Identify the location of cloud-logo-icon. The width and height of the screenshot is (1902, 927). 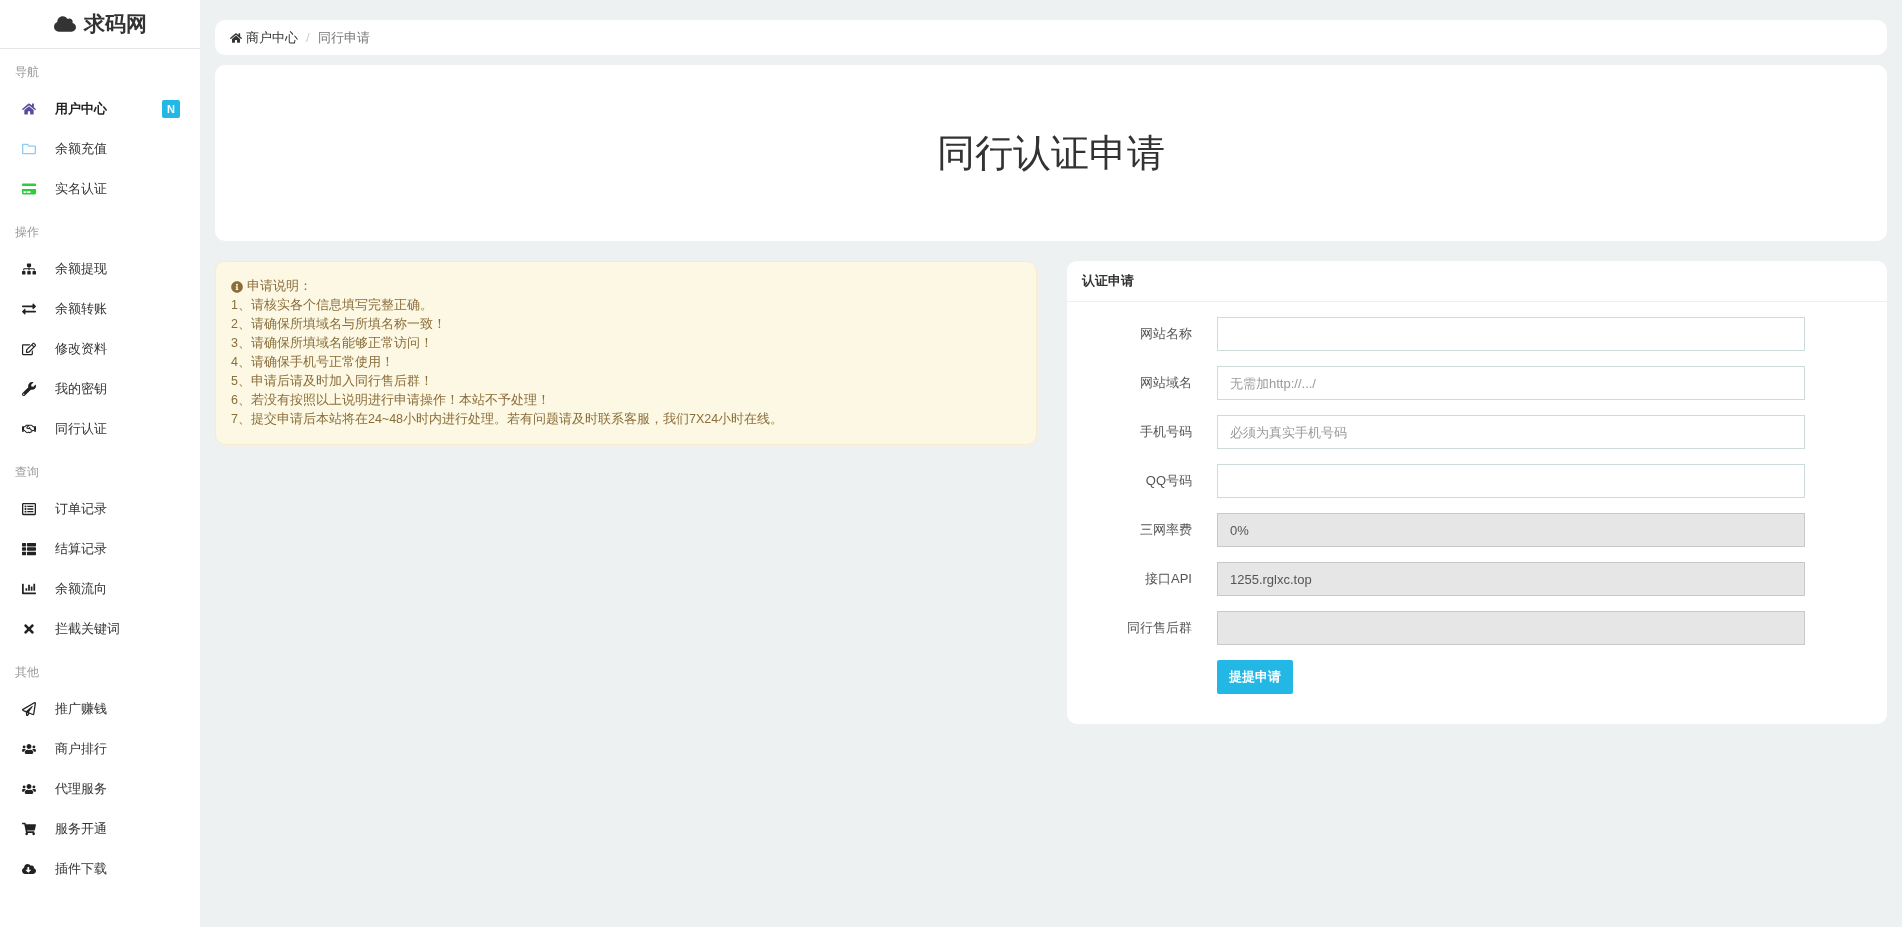
(64, 24).